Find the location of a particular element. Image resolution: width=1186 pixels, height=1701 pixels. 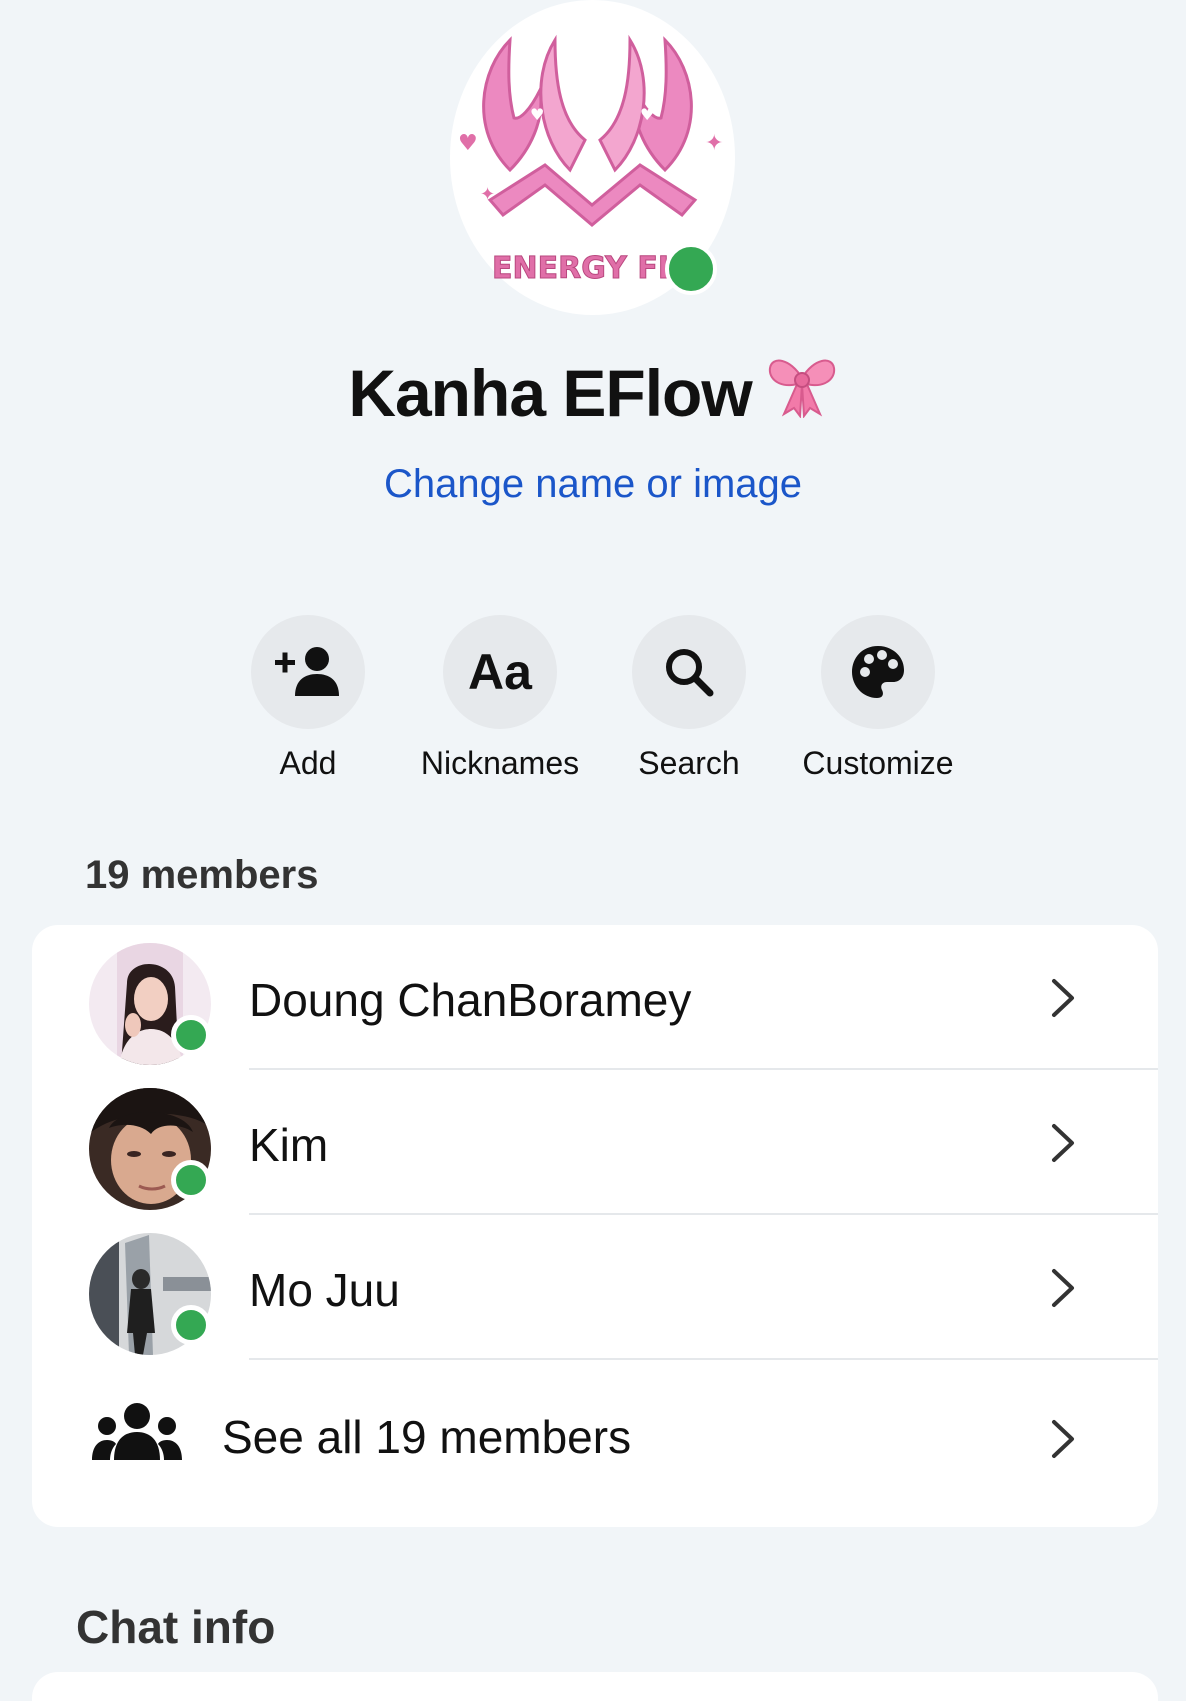

nicknames-label: Nicknames is located at coordinates (500, 763).